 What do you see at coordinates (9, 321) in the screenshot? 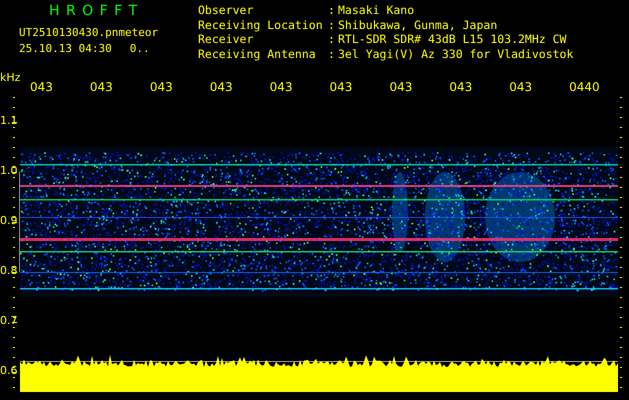
I see `frequency-label: 0.7` at bounding box center [9, 321].